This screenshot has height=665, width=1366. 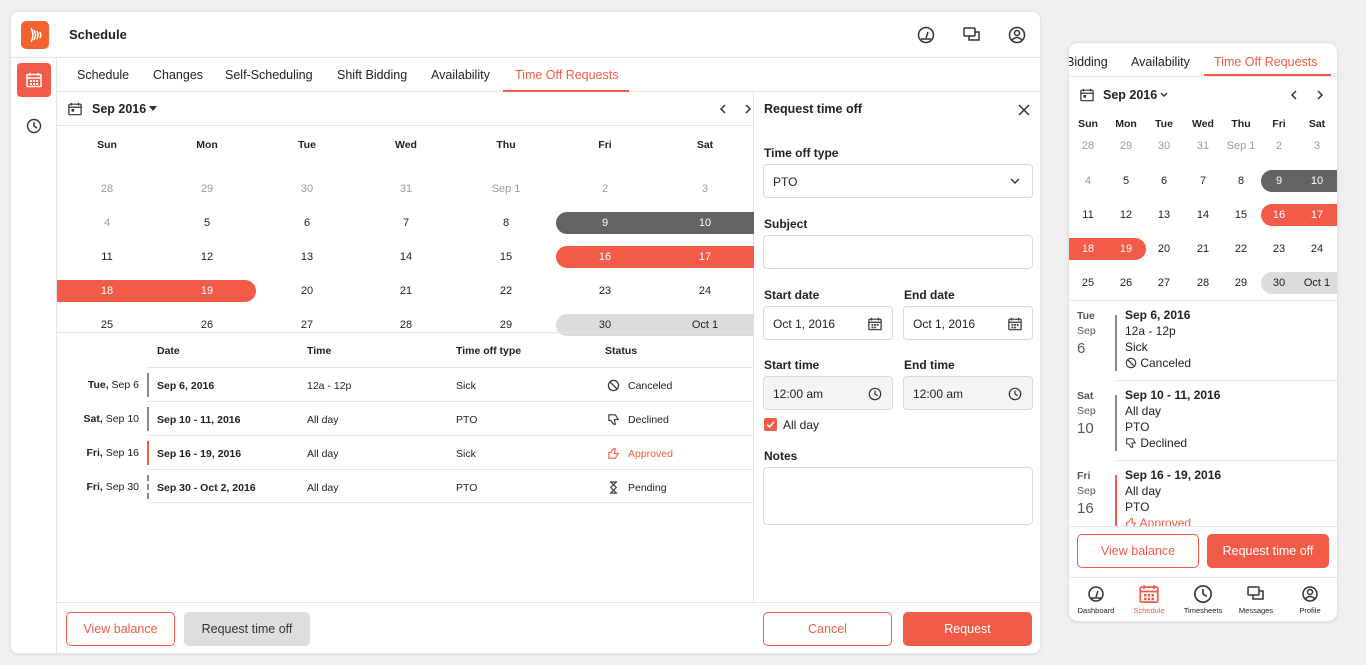 I want to click on chevron-down-icon, so click(x=1164, y=95).